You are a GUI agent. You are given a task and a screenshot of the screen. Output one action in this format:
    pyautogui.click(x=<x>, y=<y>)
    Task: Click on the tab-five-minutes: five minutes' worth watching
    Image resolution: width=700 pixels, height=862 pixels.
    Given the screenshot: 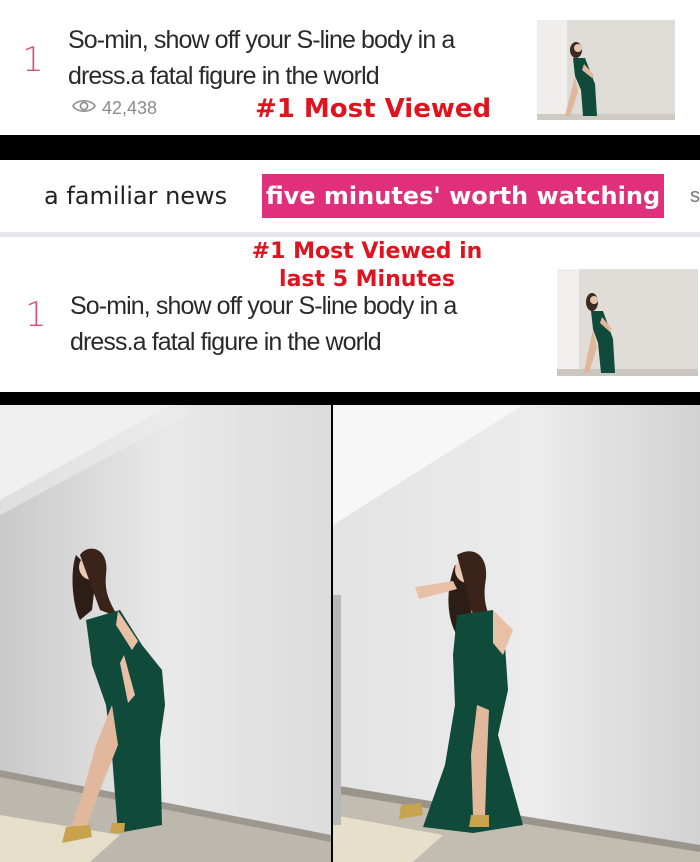 What is the action you would take?
    pyautogui.click(x=463, y=196)
    